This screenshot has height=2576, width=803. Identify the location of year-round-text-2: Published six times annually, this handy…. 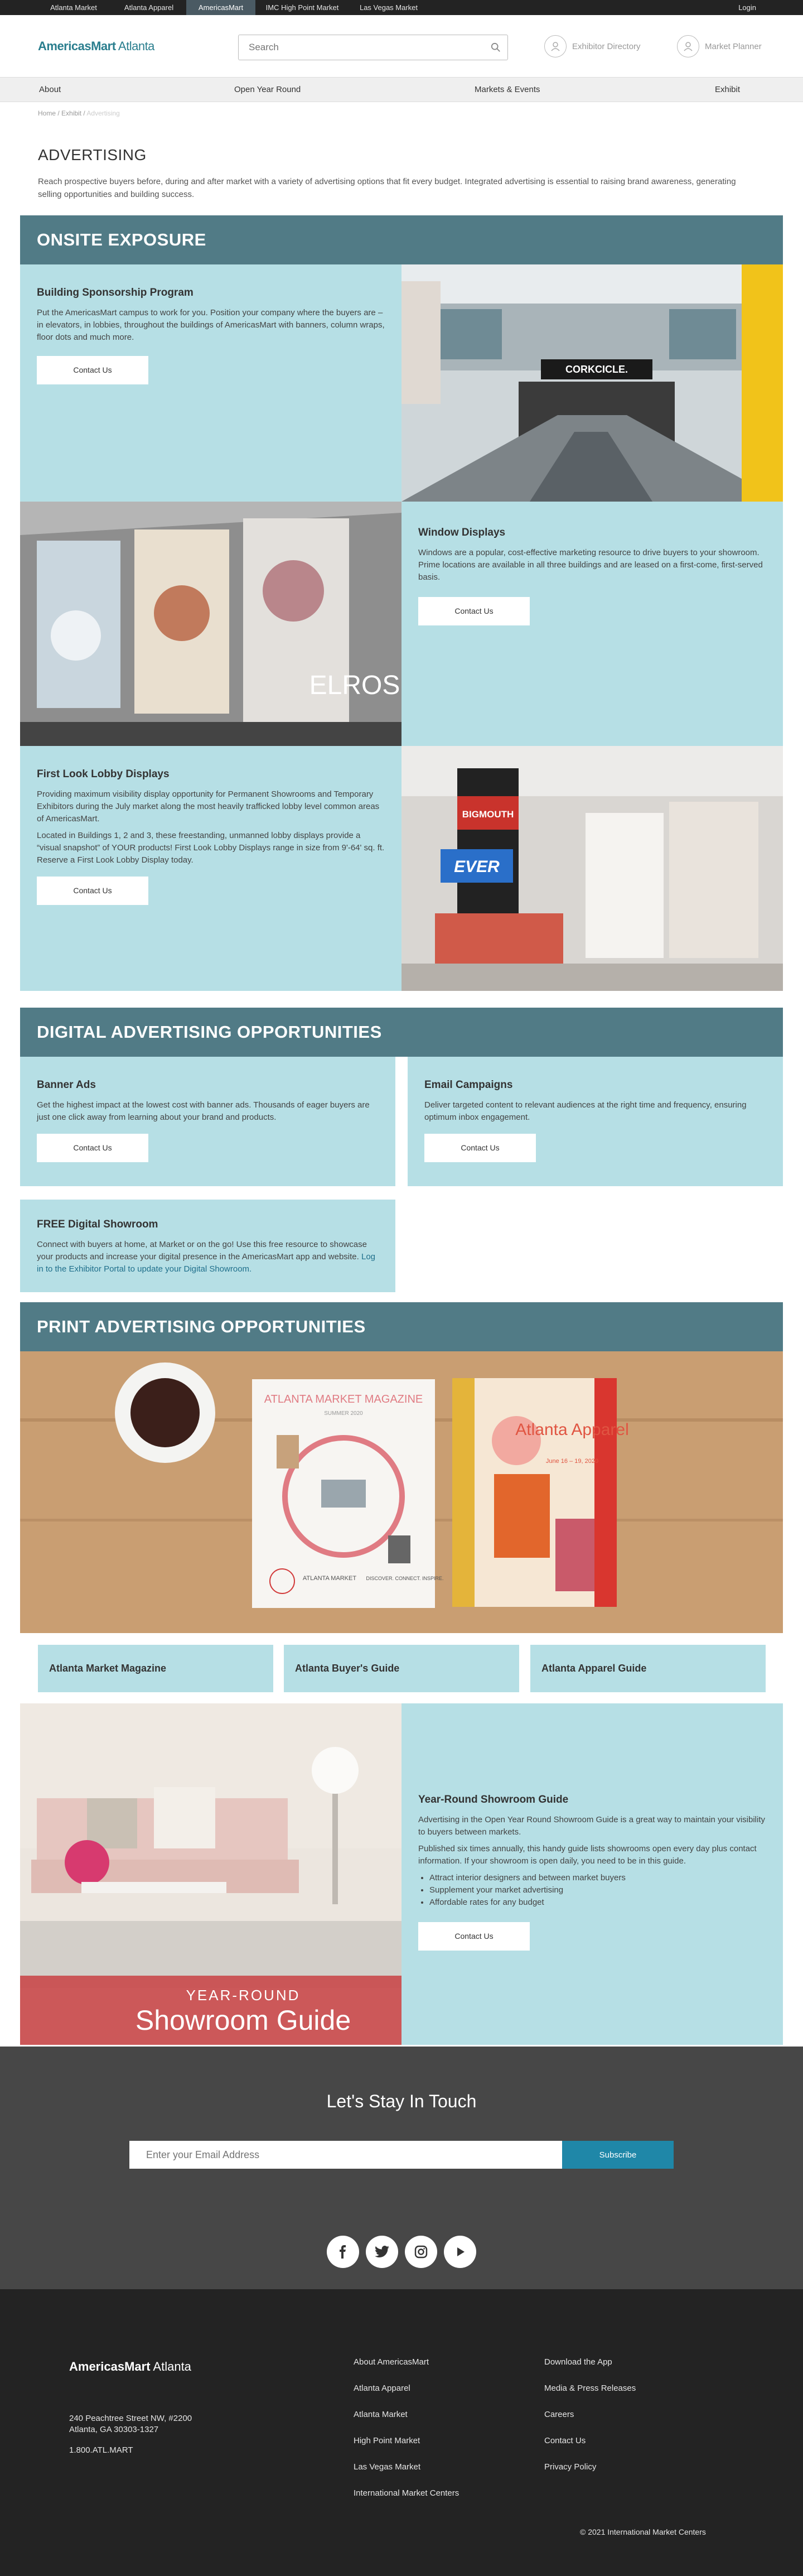
(588, 1855).